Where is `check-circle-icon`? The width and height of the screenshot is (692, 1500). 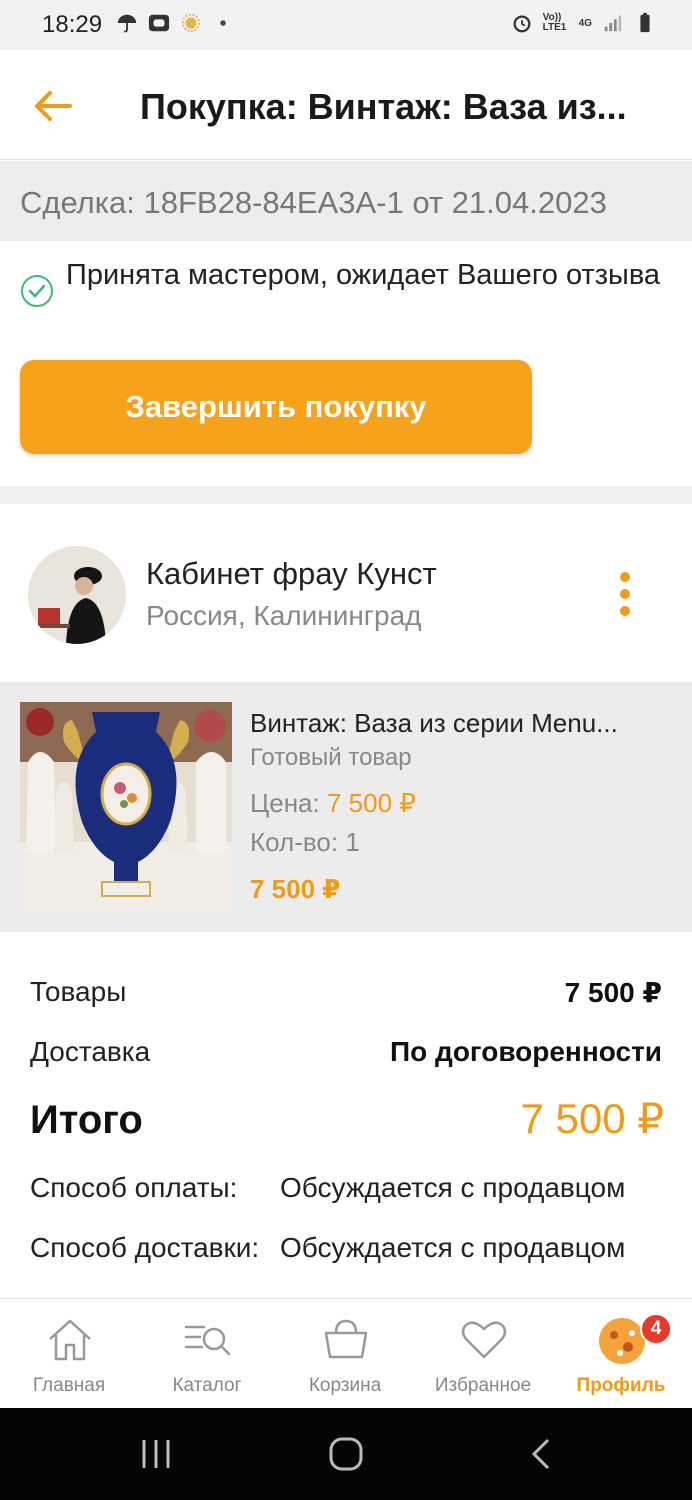
check-circle-icon is located at coordinates (37, 291).